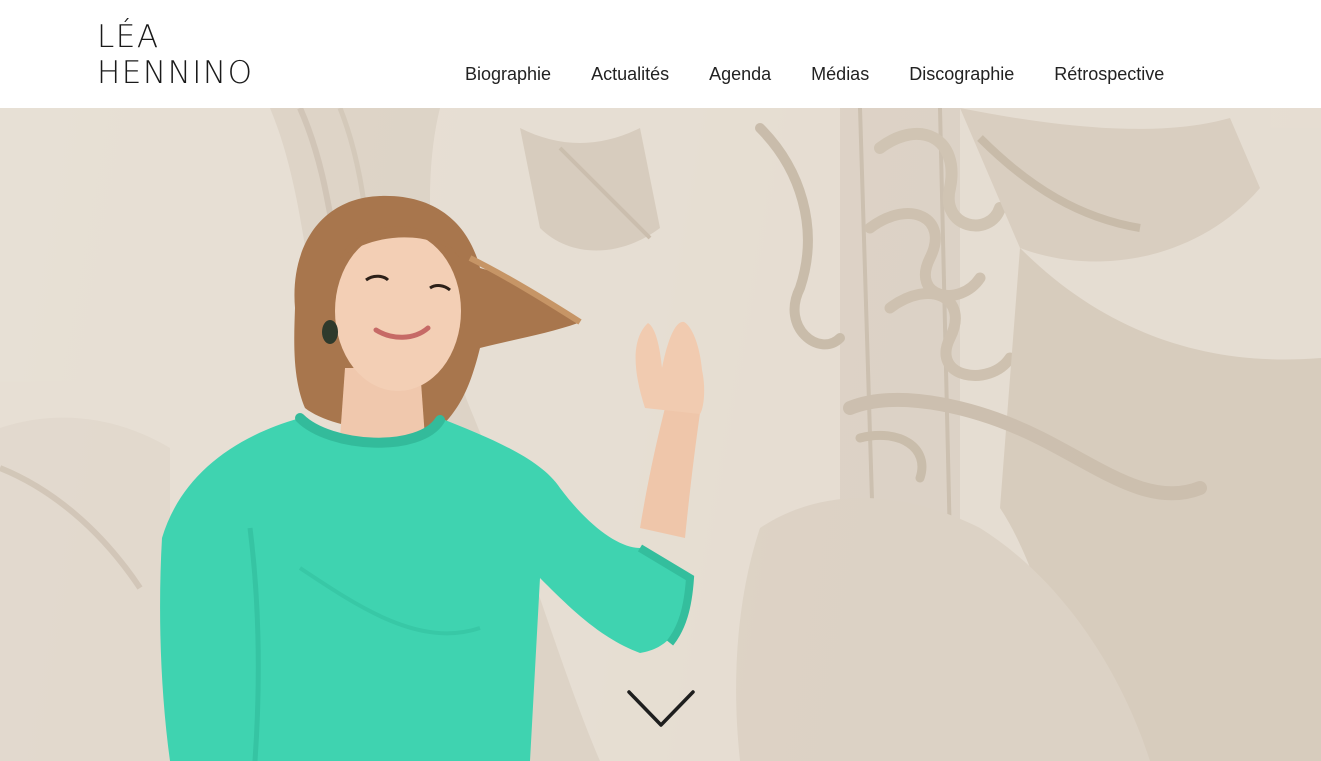 The image size is (1321, 761). What do you see at coordinates (508, 74) in the screenshot?
I see `nav-item-biographie: Biographie` at bounding box center [508, 74].